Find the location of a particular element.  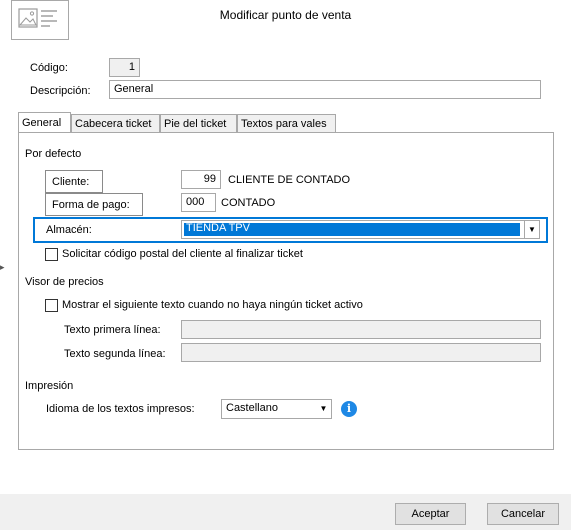

idioma-value: Castellano is located at coordinates (252, 408).